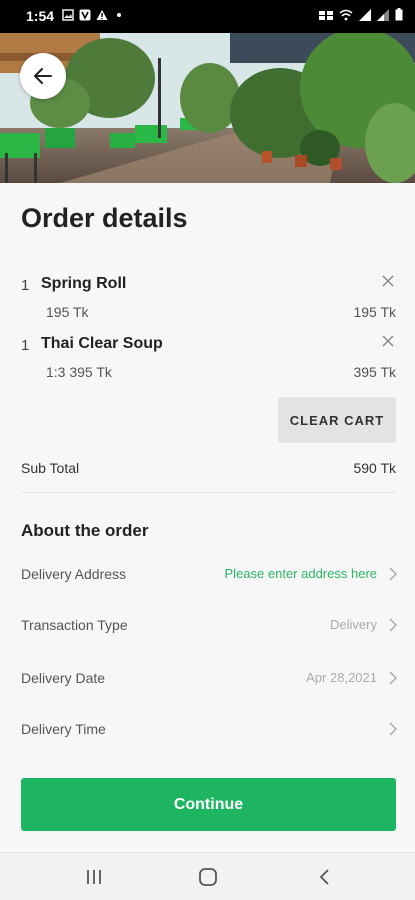 The image size is (415, 900). I want to click on delivery-time-row: Delivery Time, so click(207, 729).